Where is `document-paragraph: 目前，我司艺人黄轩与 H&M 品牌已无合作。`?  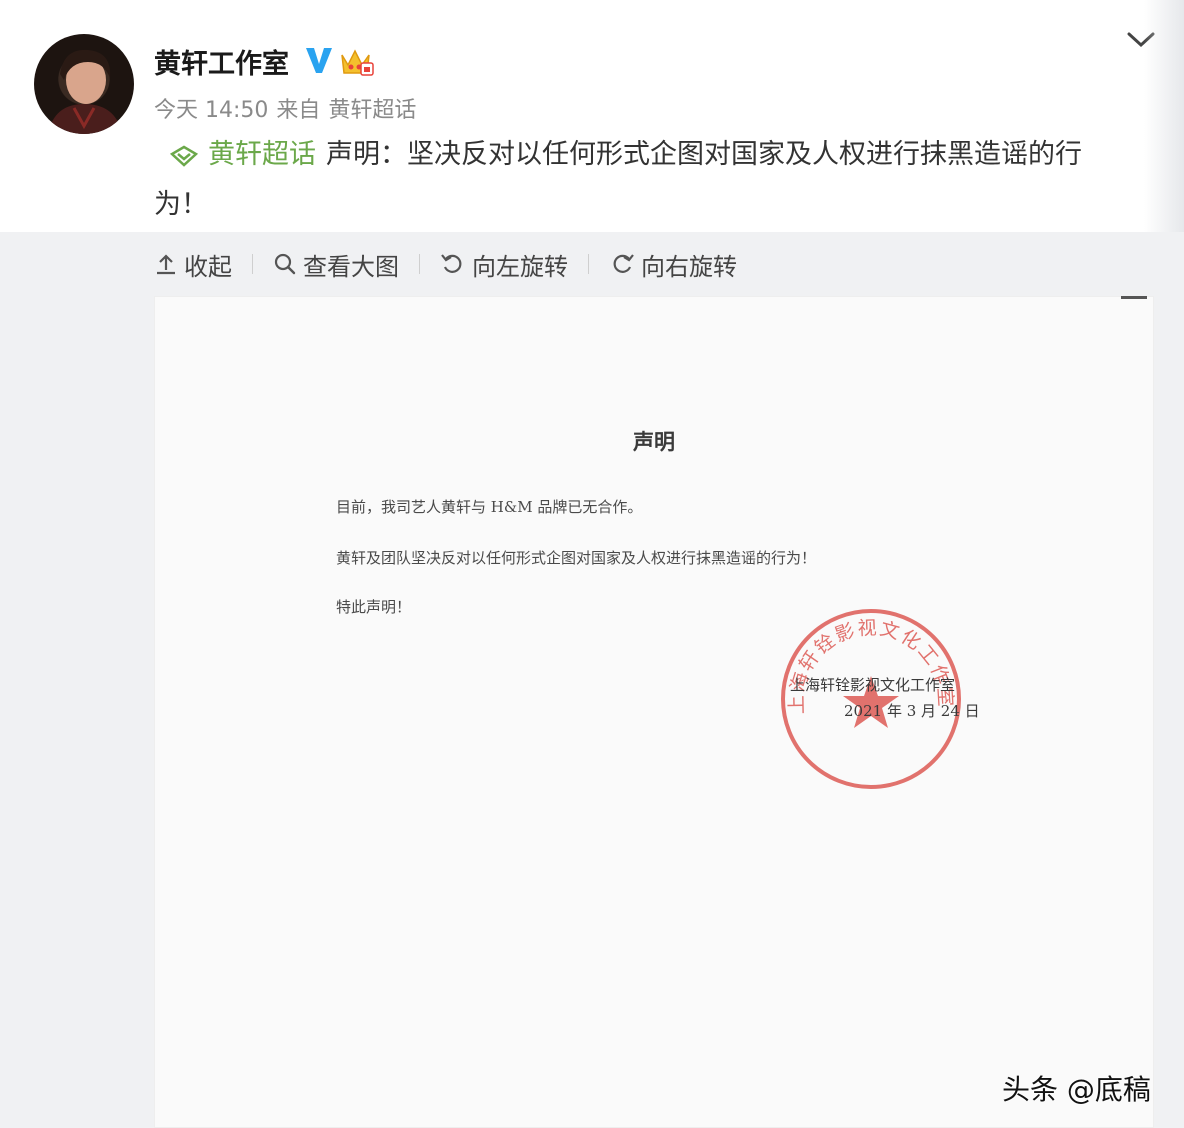
document-paragraph: 目前，我司艺人黄轩与 H&M 品牌已无合作。 is located at coordinates (489, 507).